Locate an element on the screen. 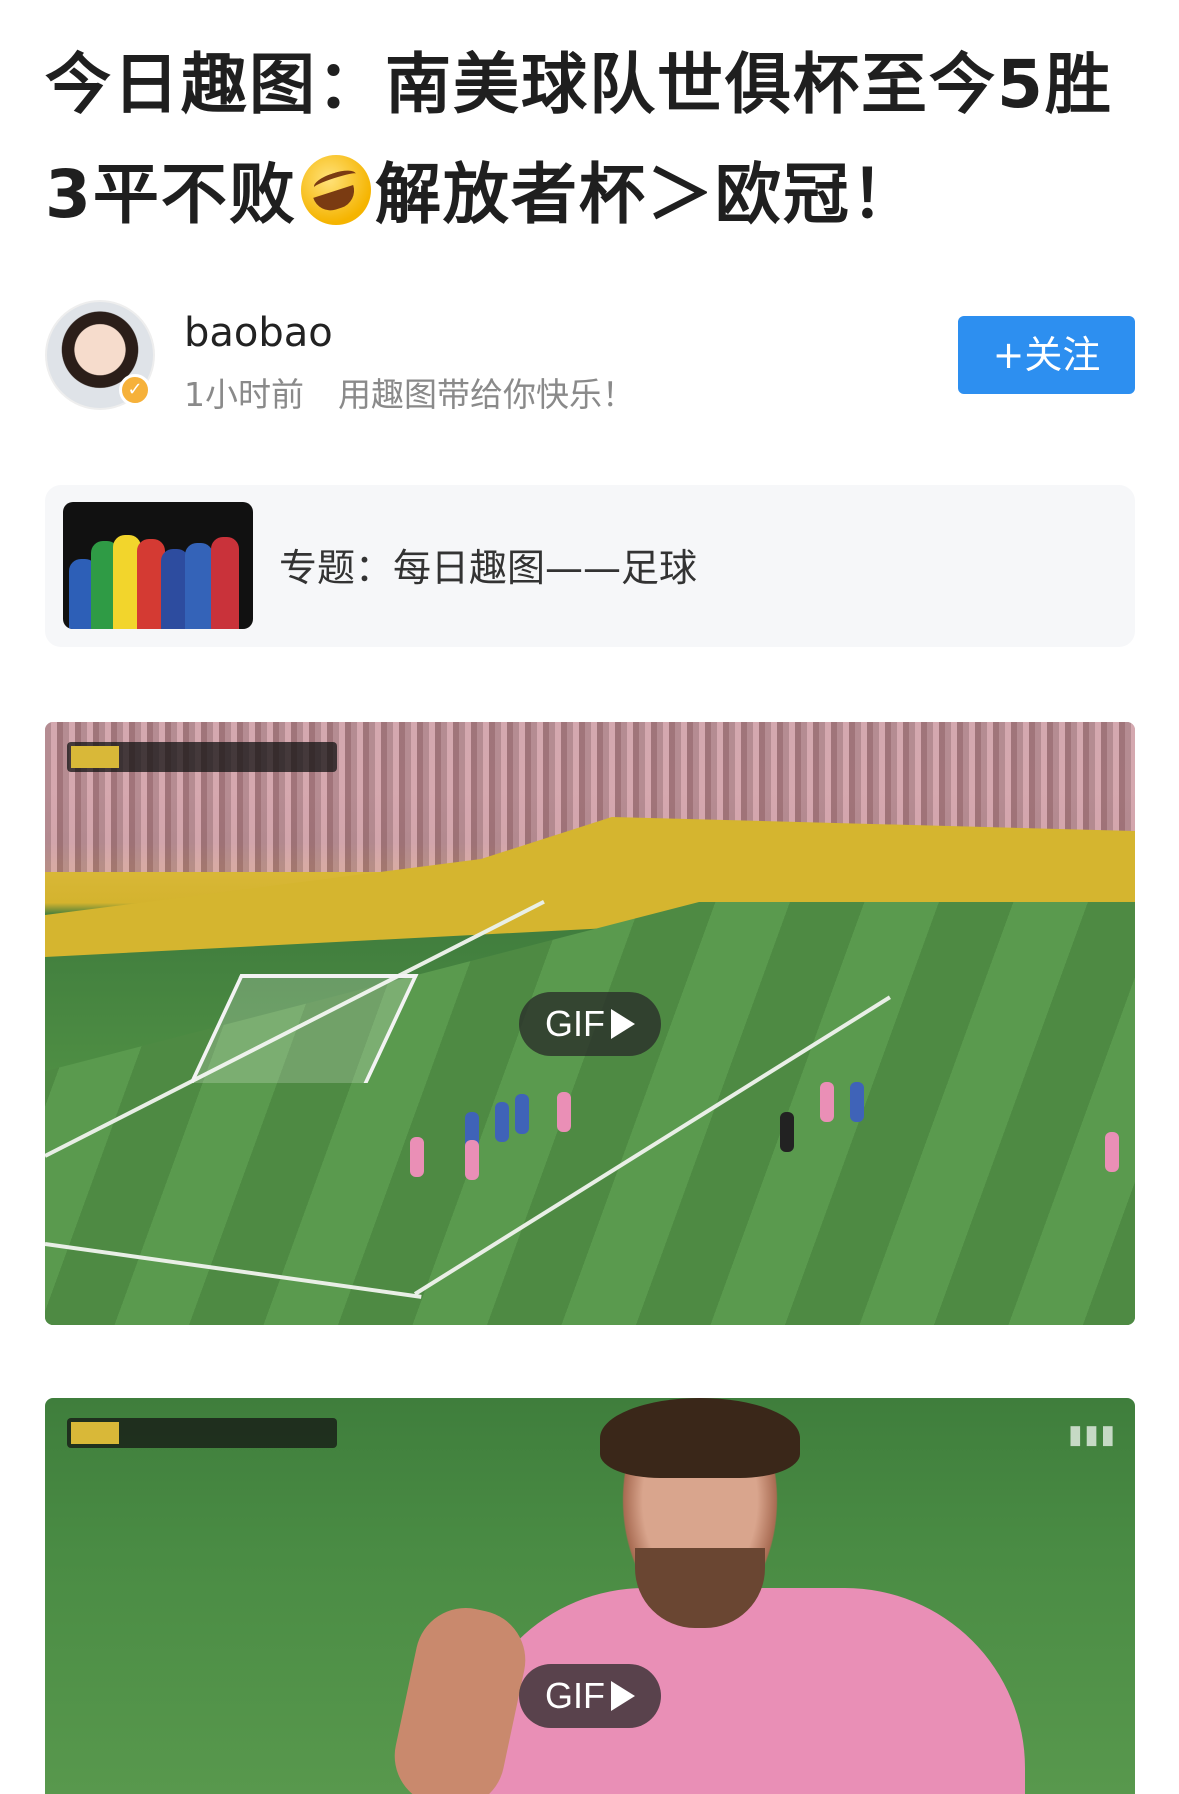 The image size is (1179, 1794). author-bio: 用趣图带给你快乐！ is located at coordinates (486, 394).